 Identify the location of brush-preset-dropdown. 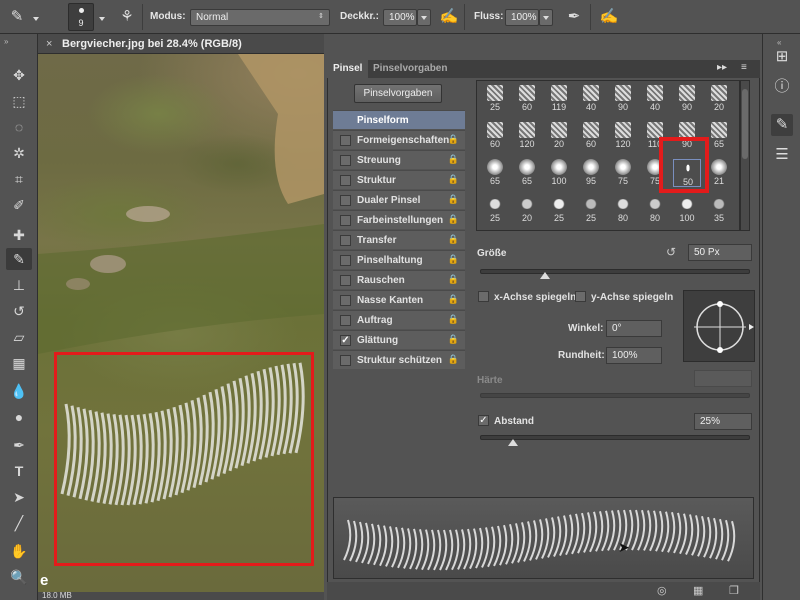
(101, 17).